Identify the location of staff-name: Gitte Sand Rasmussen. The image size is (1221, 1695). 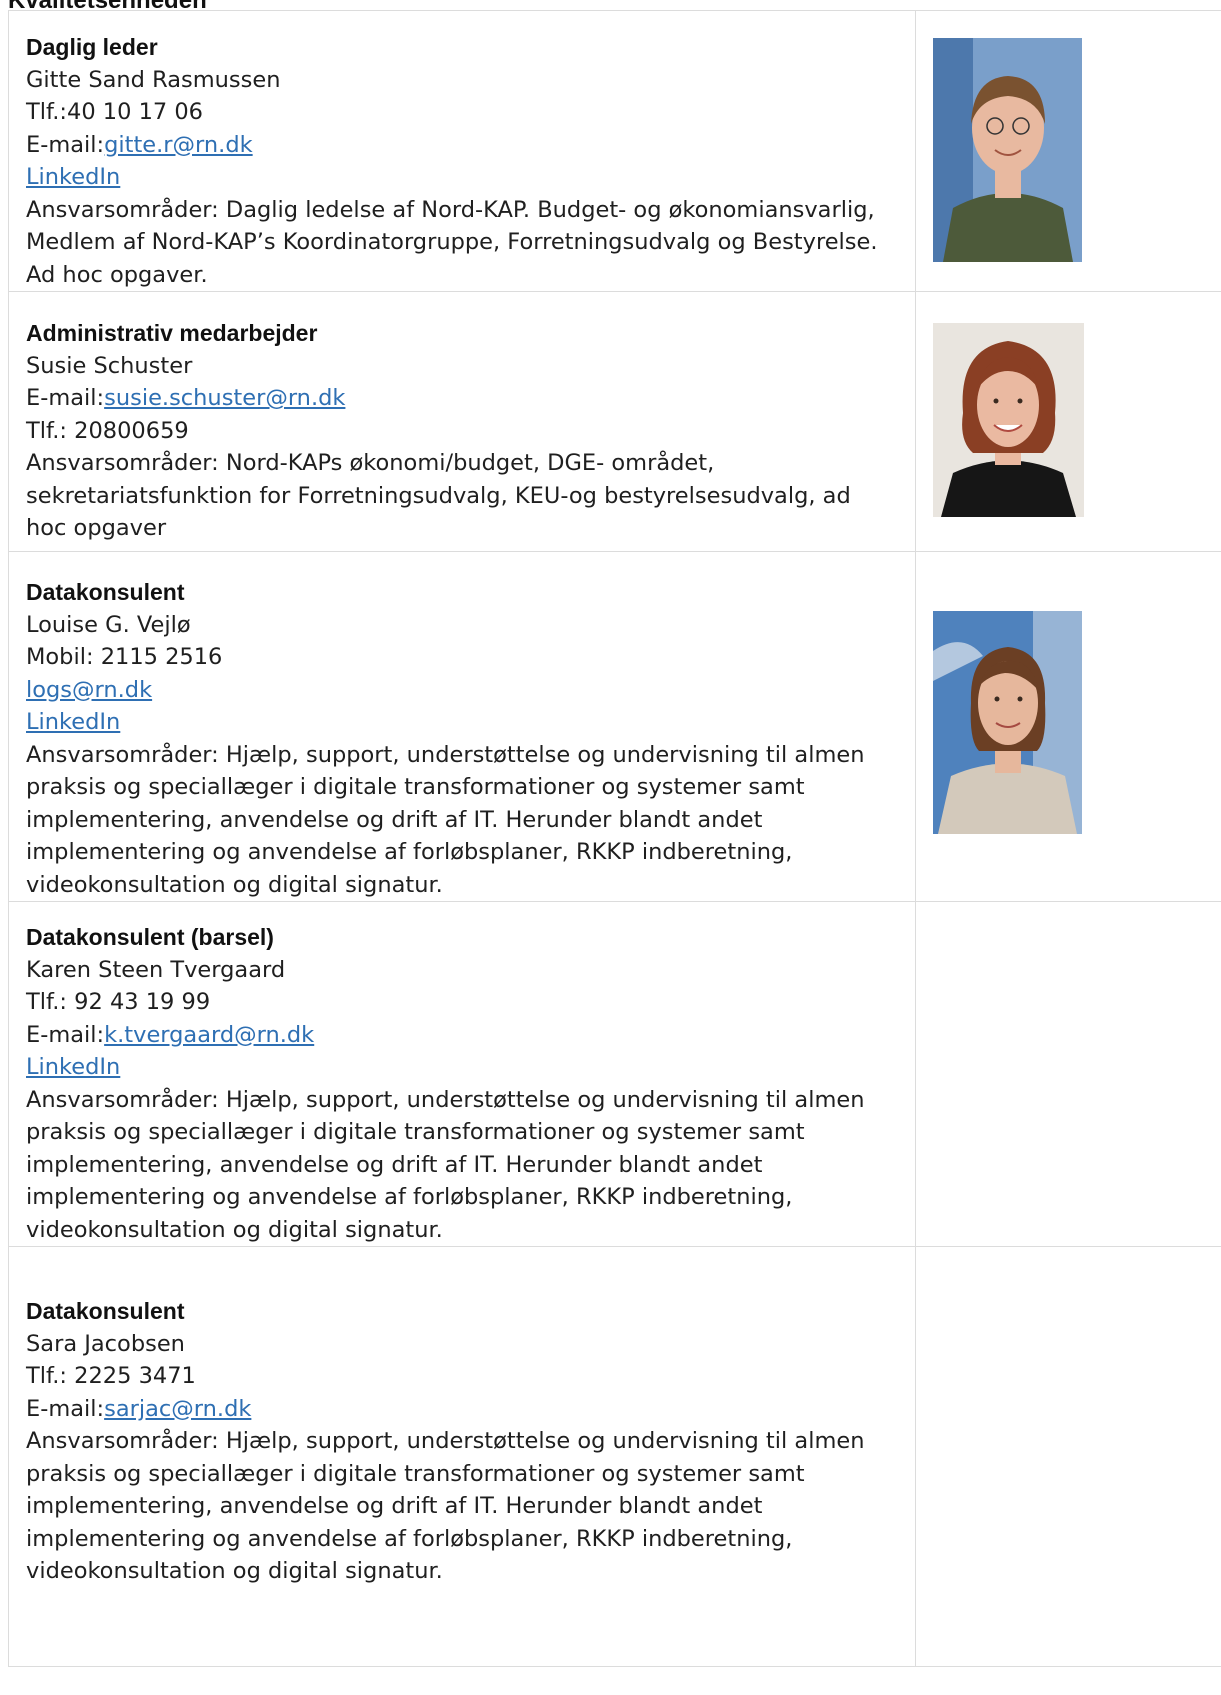
(153, 79).